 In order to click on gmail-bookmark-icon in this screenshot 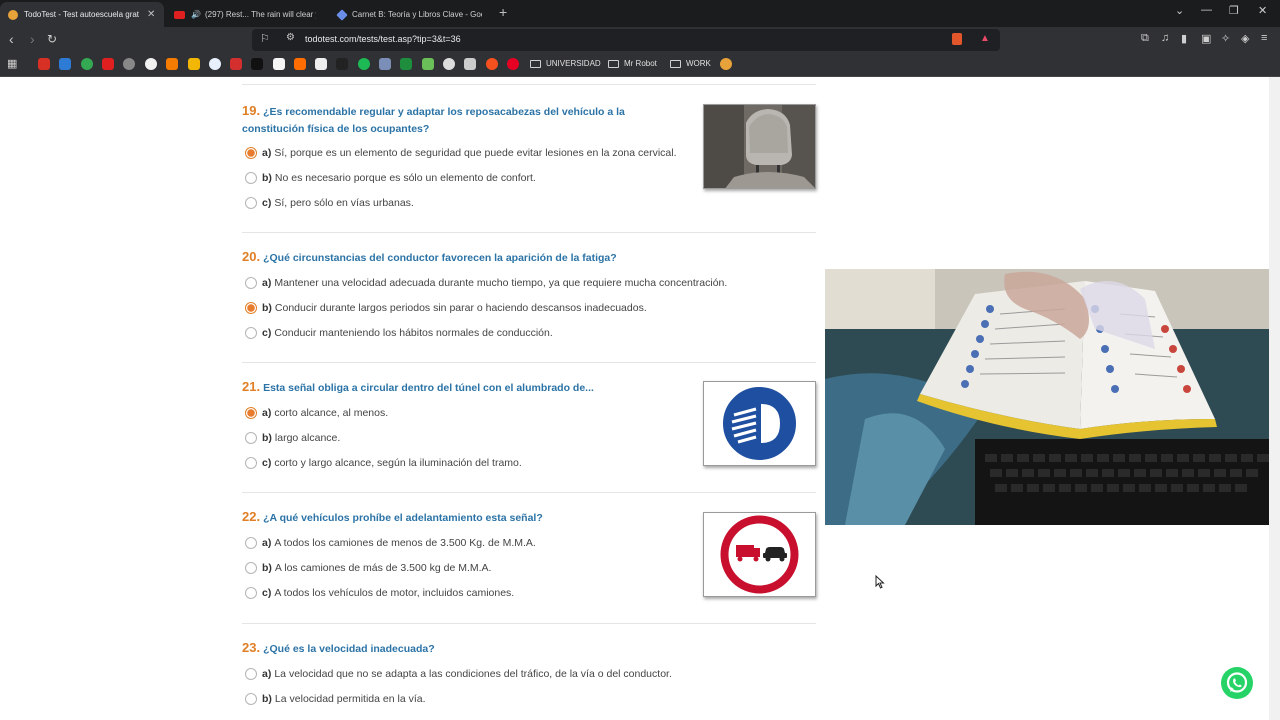, I will do `click(44, 64)`.